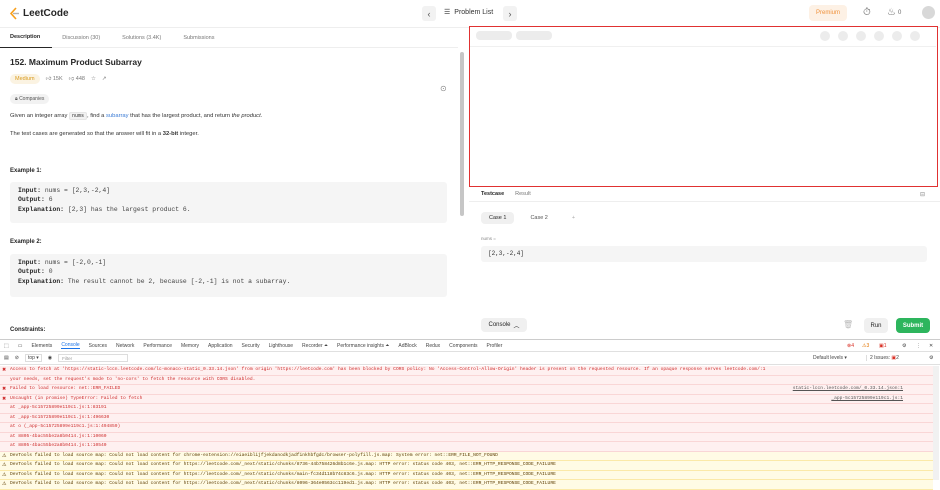 This screenshot has height=490, width=940. I want to click on tab-recorder: Recorder ⏶, so click(315, 346).